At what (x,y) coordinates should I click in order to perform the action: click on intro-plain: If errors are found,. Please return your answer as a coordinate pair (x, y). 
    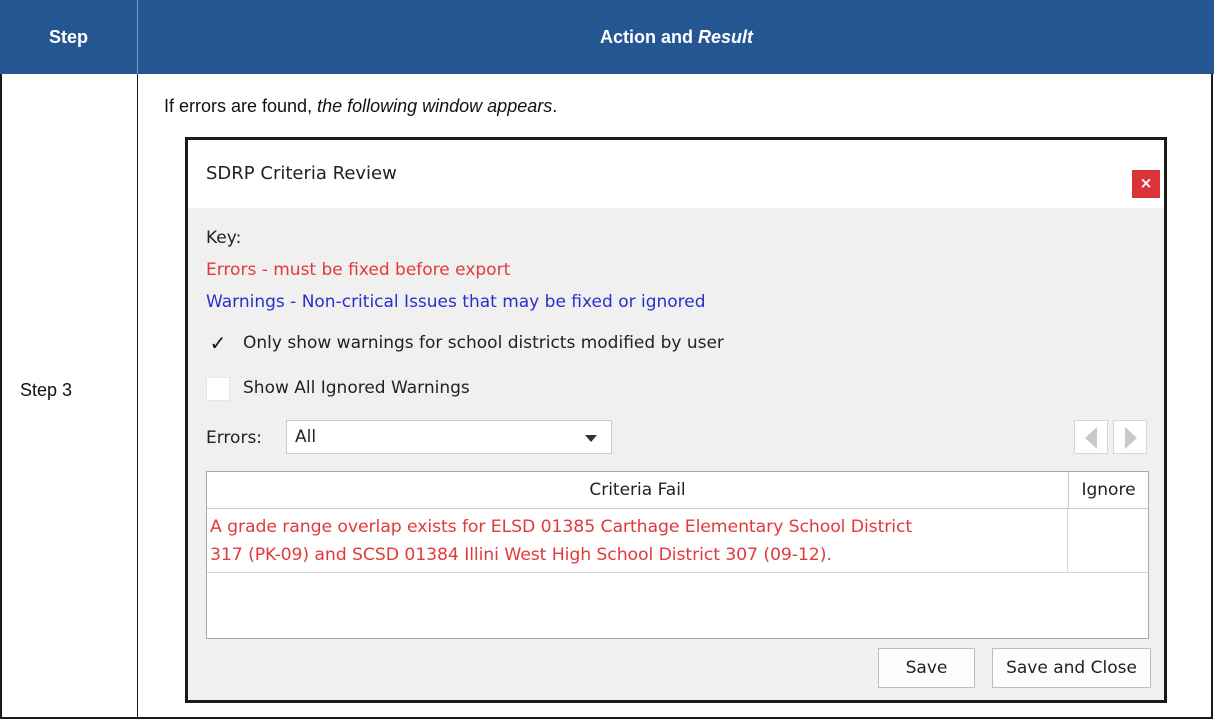
    Looking at the image, I should click on (241, 106).